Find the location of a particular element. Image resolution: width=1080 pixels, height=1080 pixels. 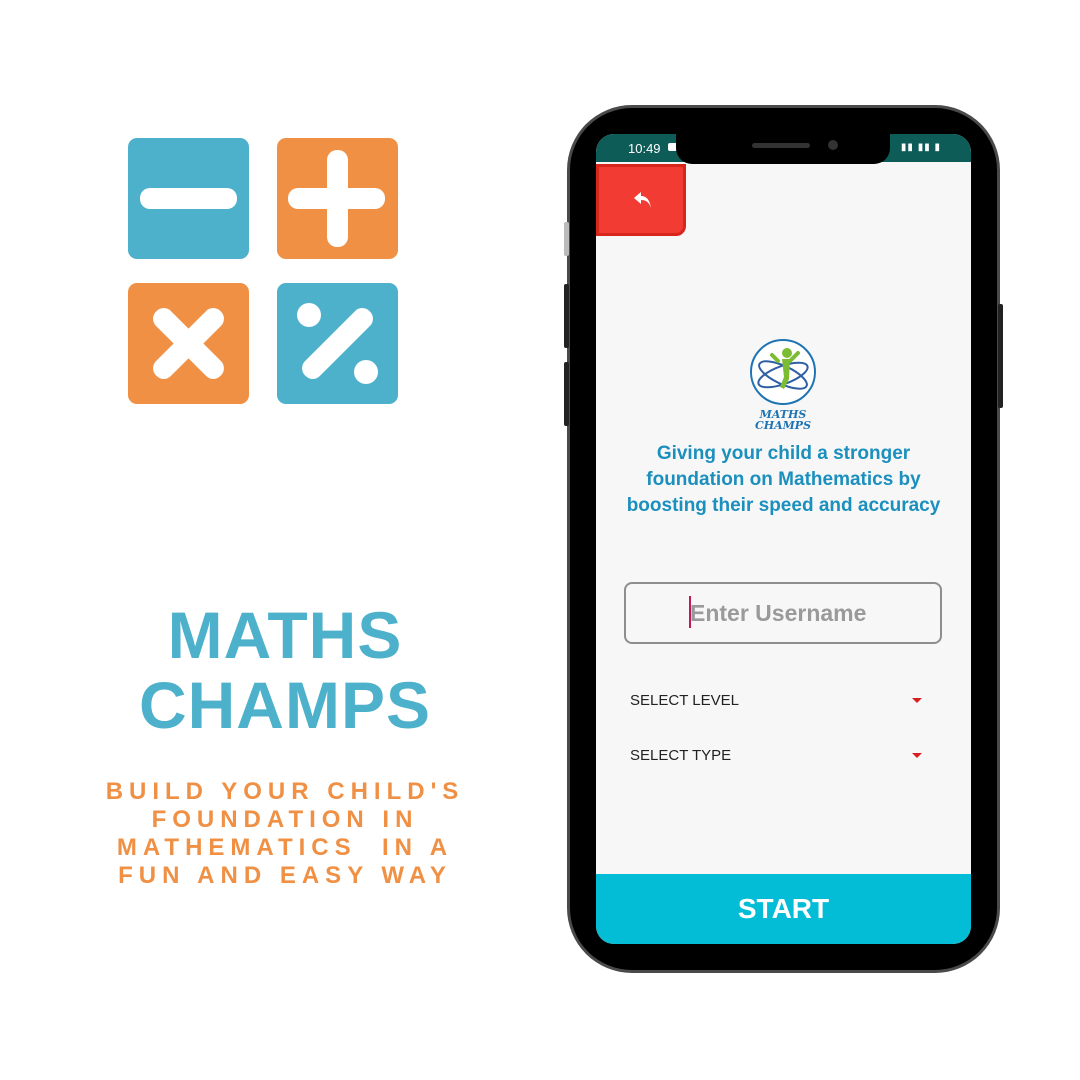

minus-tile is located at coordinates (188, 198).